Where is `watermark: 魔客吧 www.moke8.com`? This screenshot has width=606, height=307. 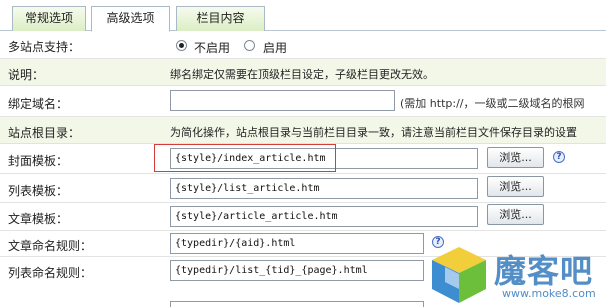 watermark: 魔客吧 www.moke8.com is located at coordinates (517, 275).